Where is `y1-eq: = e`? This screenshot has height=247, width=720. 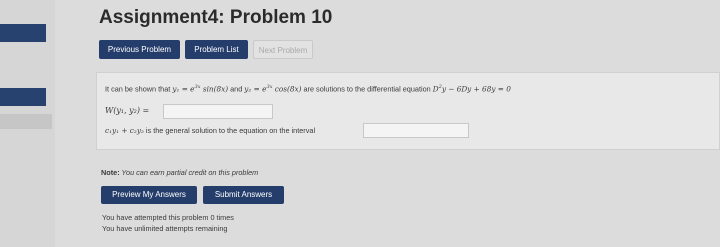 y1-eq: = e is located at coordinates (187, 89).